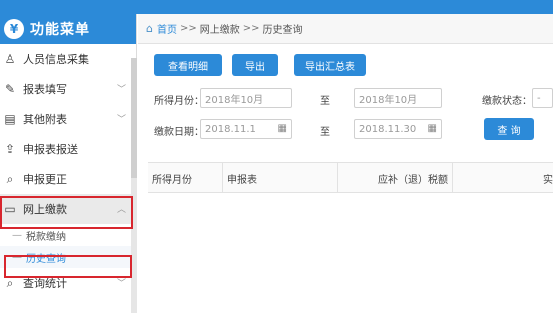  Describe the element at coordinates (507, 101) in the screenshot. I see `payment-status-label: 缴款状态：` at that location.